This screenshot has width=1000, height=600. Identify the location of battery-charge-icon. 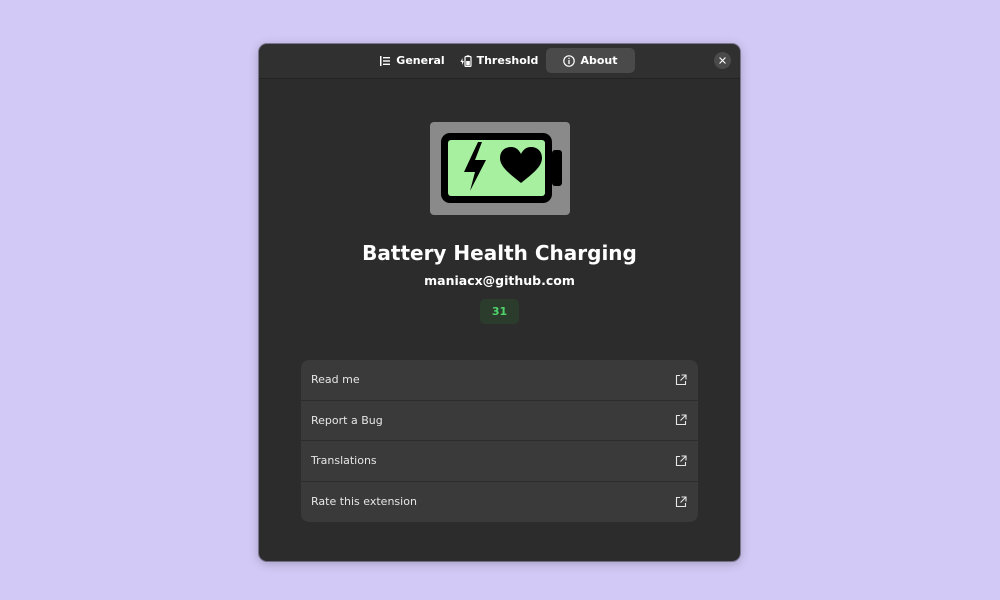
(466, 60).